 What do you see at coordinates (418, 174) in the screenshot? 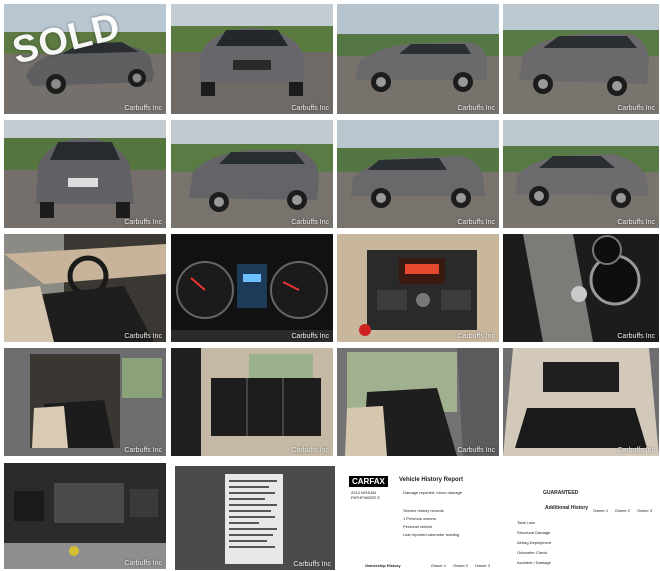
I see `photo-exterior-side-right: Carbuffs Inc` at bounding box center [418, 174].